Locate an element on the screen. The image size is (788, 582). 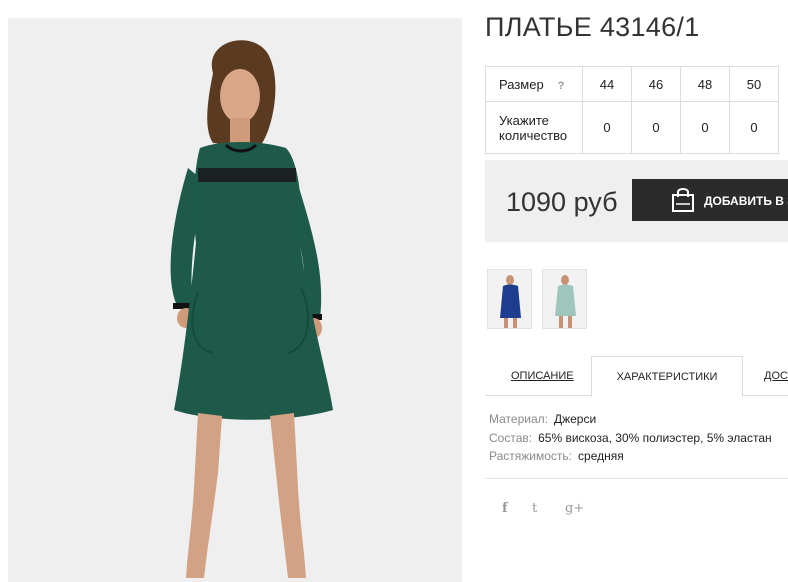
blue-dress-thumbnail is located at coordinates (509, 299).